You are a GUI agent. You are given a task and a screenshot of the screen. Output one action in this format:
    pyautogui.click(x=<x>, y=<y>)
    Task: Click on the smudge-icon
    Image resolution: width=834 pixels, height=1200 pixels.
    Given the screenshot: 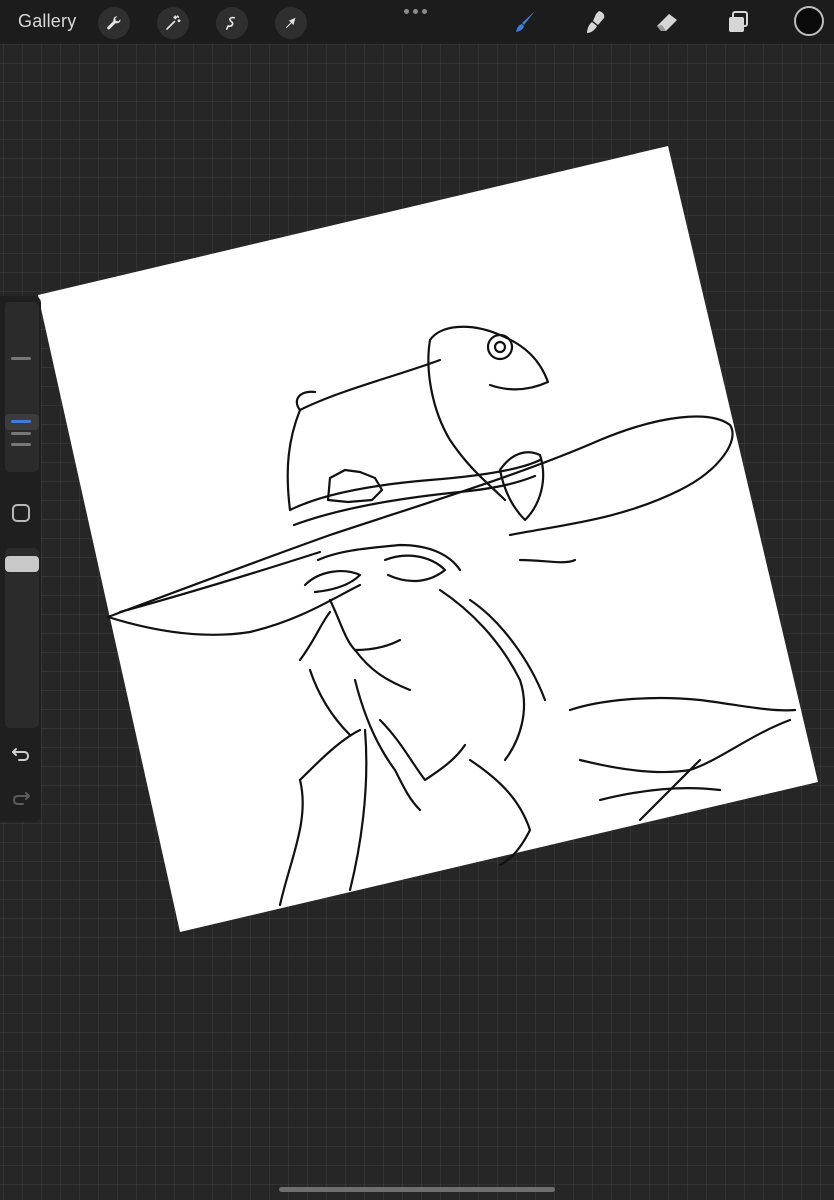 What is the action you would take?
    pyautogui.click(x=596, y=22)
    